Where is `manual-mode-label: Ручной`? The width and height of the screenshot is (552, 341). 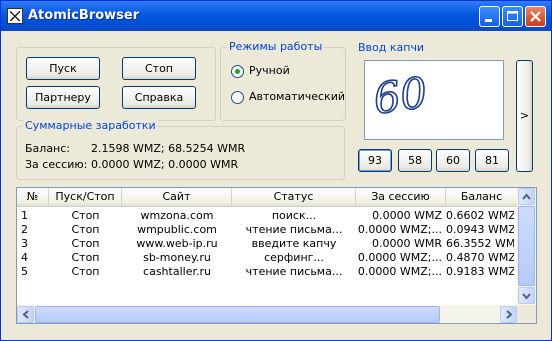
manual-mode-label: Ручной is located at coordinates (269, 70).